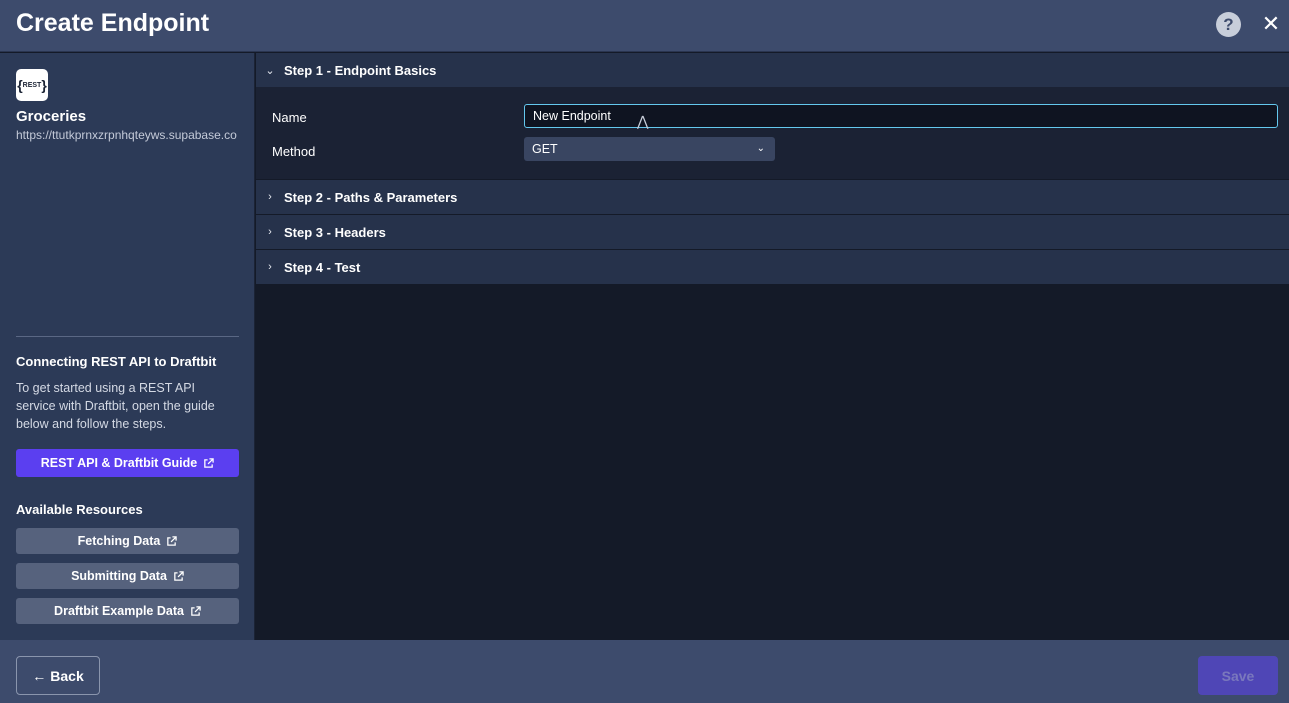  I want to click on help-icon: ?, so click(1228, 24).